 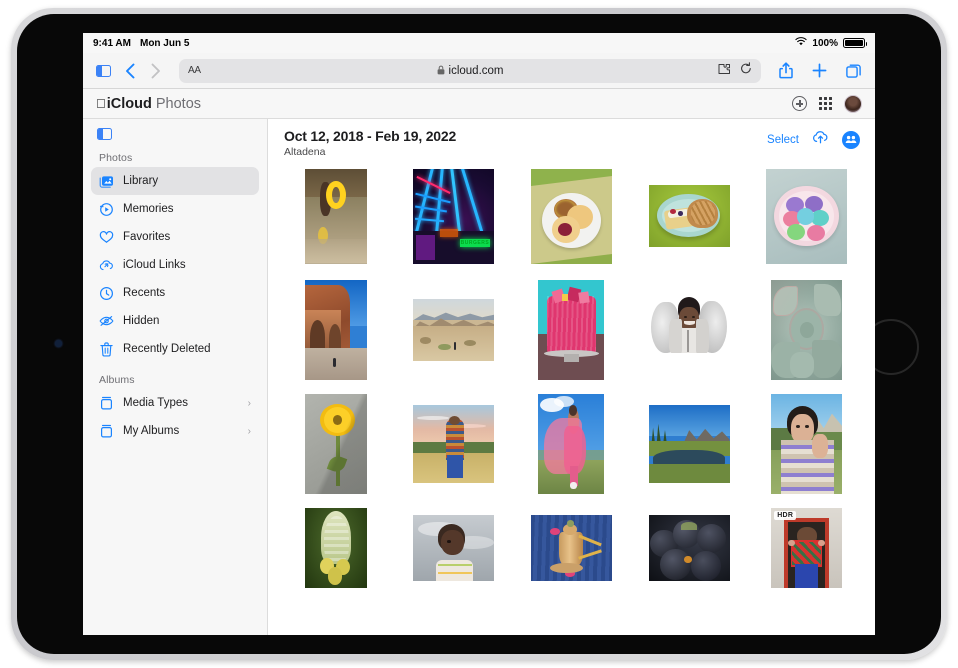 I want to click on sidebar-item-my-albums: My Albums ›, so click(x=175, y=431).